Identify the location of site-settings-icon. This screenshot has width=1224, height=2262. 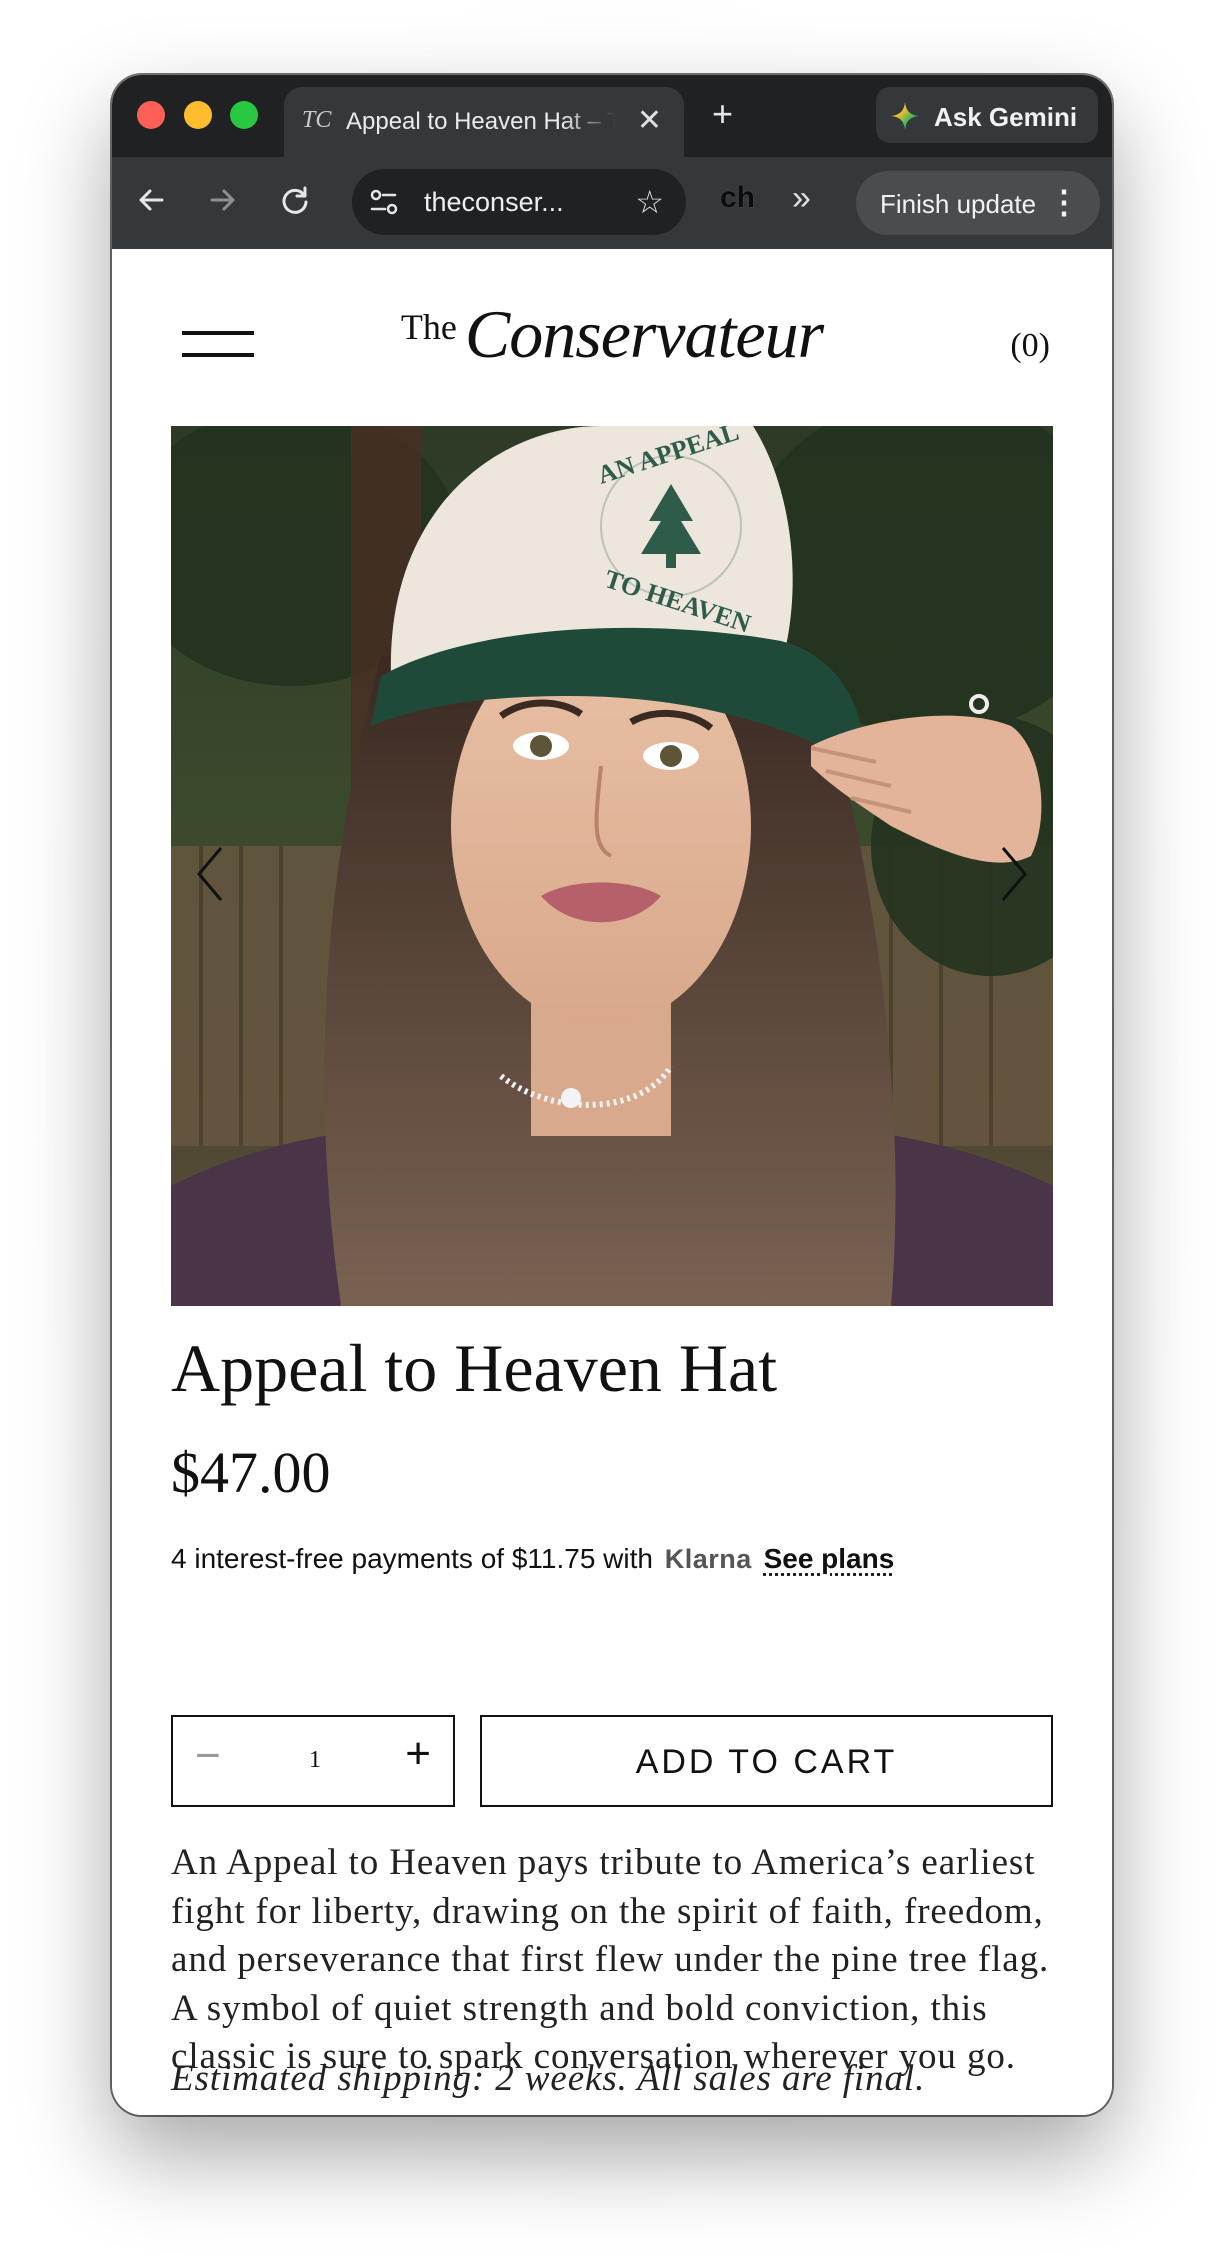
(384, 202).